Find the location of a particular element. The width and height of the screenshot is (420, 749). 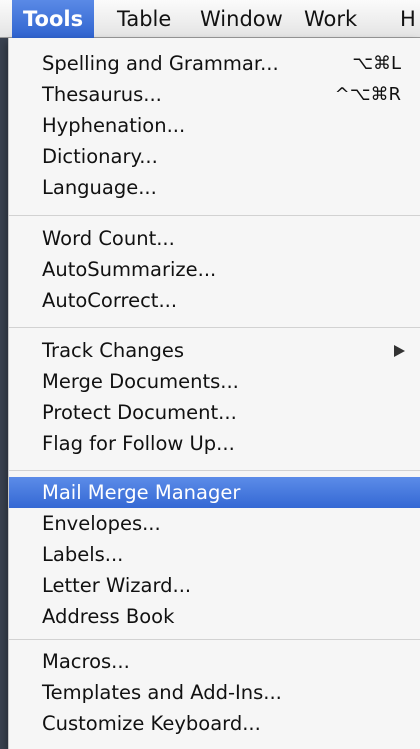

menu-item-shortcut: ⌥⌘L is located at coordinates (376, 63).